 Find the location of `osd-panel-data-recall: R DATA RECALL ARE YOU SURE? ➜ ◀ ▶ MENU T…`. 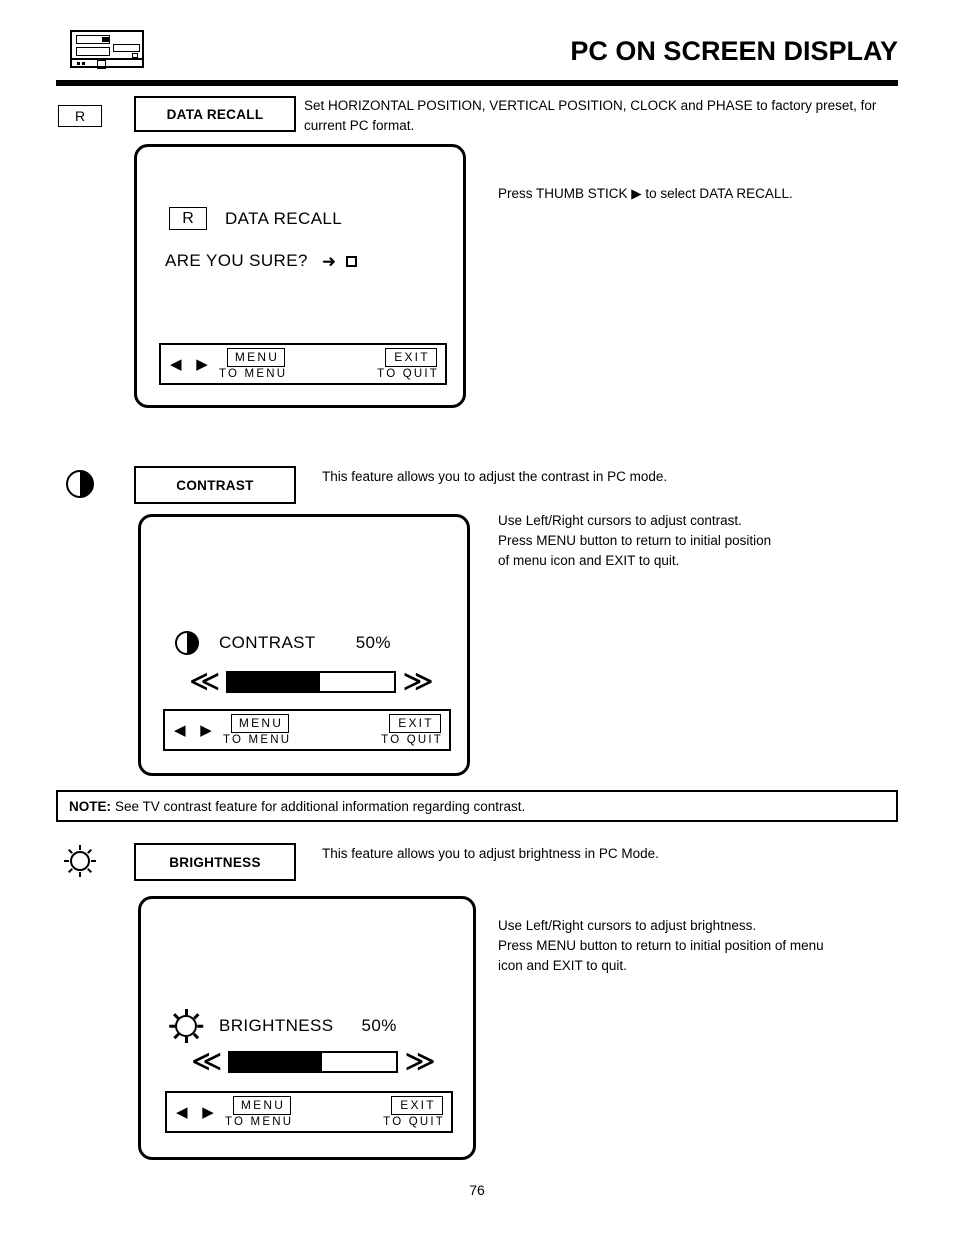

osd-panel-data-recall: R DATA RECALL ARE YOU SURE? ➜ ◀ ▶ MENU T… is located at coordinates (300, 276).